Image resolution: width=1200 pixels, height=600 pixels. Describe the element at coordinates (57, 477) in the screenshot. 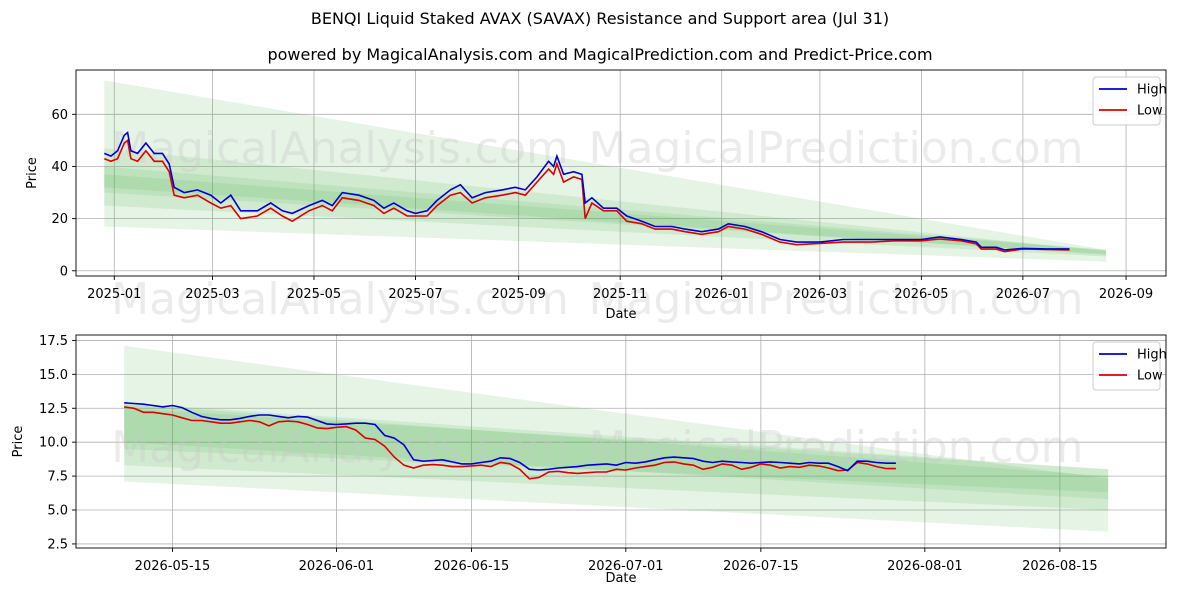

I see `y-tick-label: 7.5` at that location.